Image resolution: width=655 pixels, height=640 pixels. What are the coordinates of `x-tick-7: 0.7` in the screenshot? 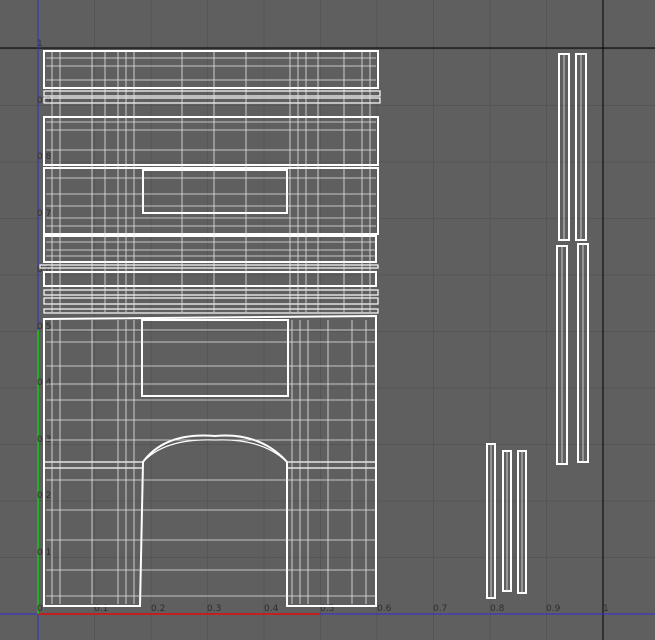 It's located at (440, 609).